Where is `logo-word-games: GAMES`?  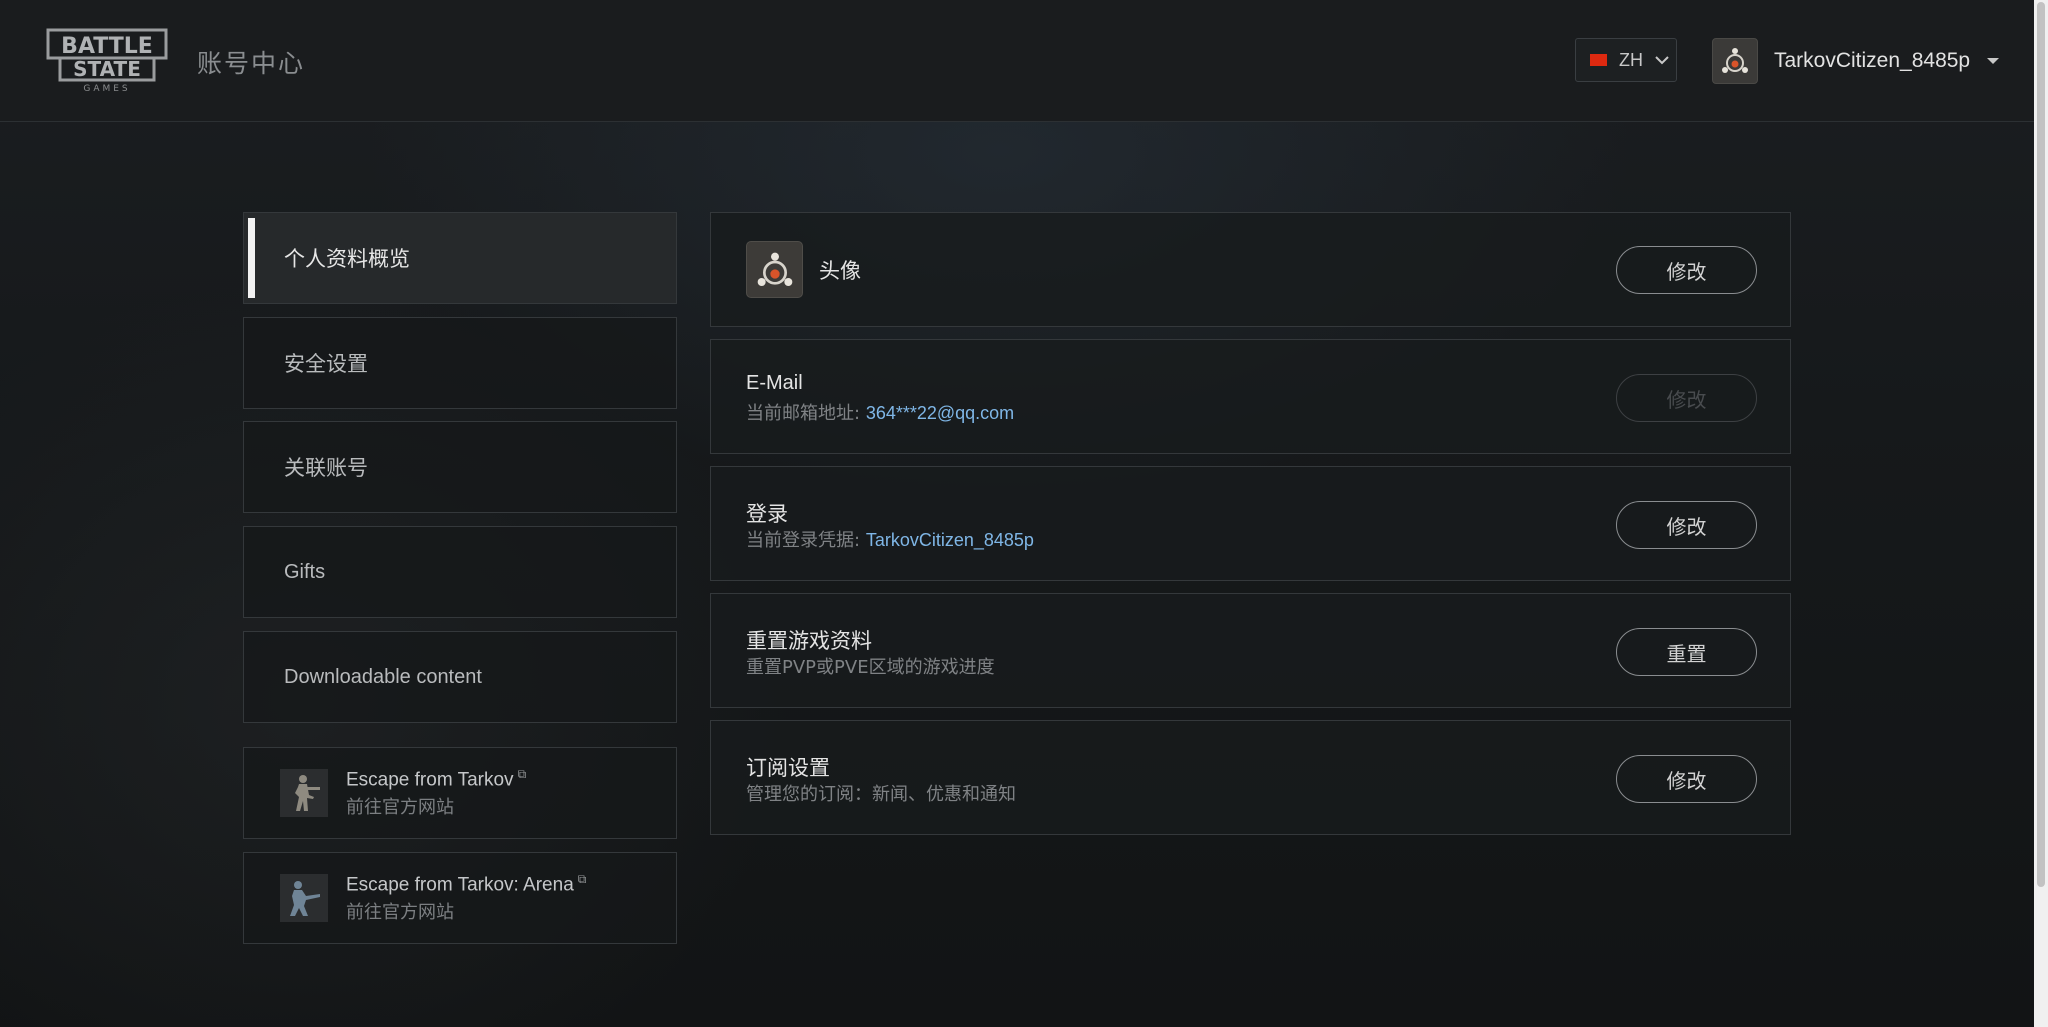 logo-word-games: GAMES is located at coordinates (106, 89).